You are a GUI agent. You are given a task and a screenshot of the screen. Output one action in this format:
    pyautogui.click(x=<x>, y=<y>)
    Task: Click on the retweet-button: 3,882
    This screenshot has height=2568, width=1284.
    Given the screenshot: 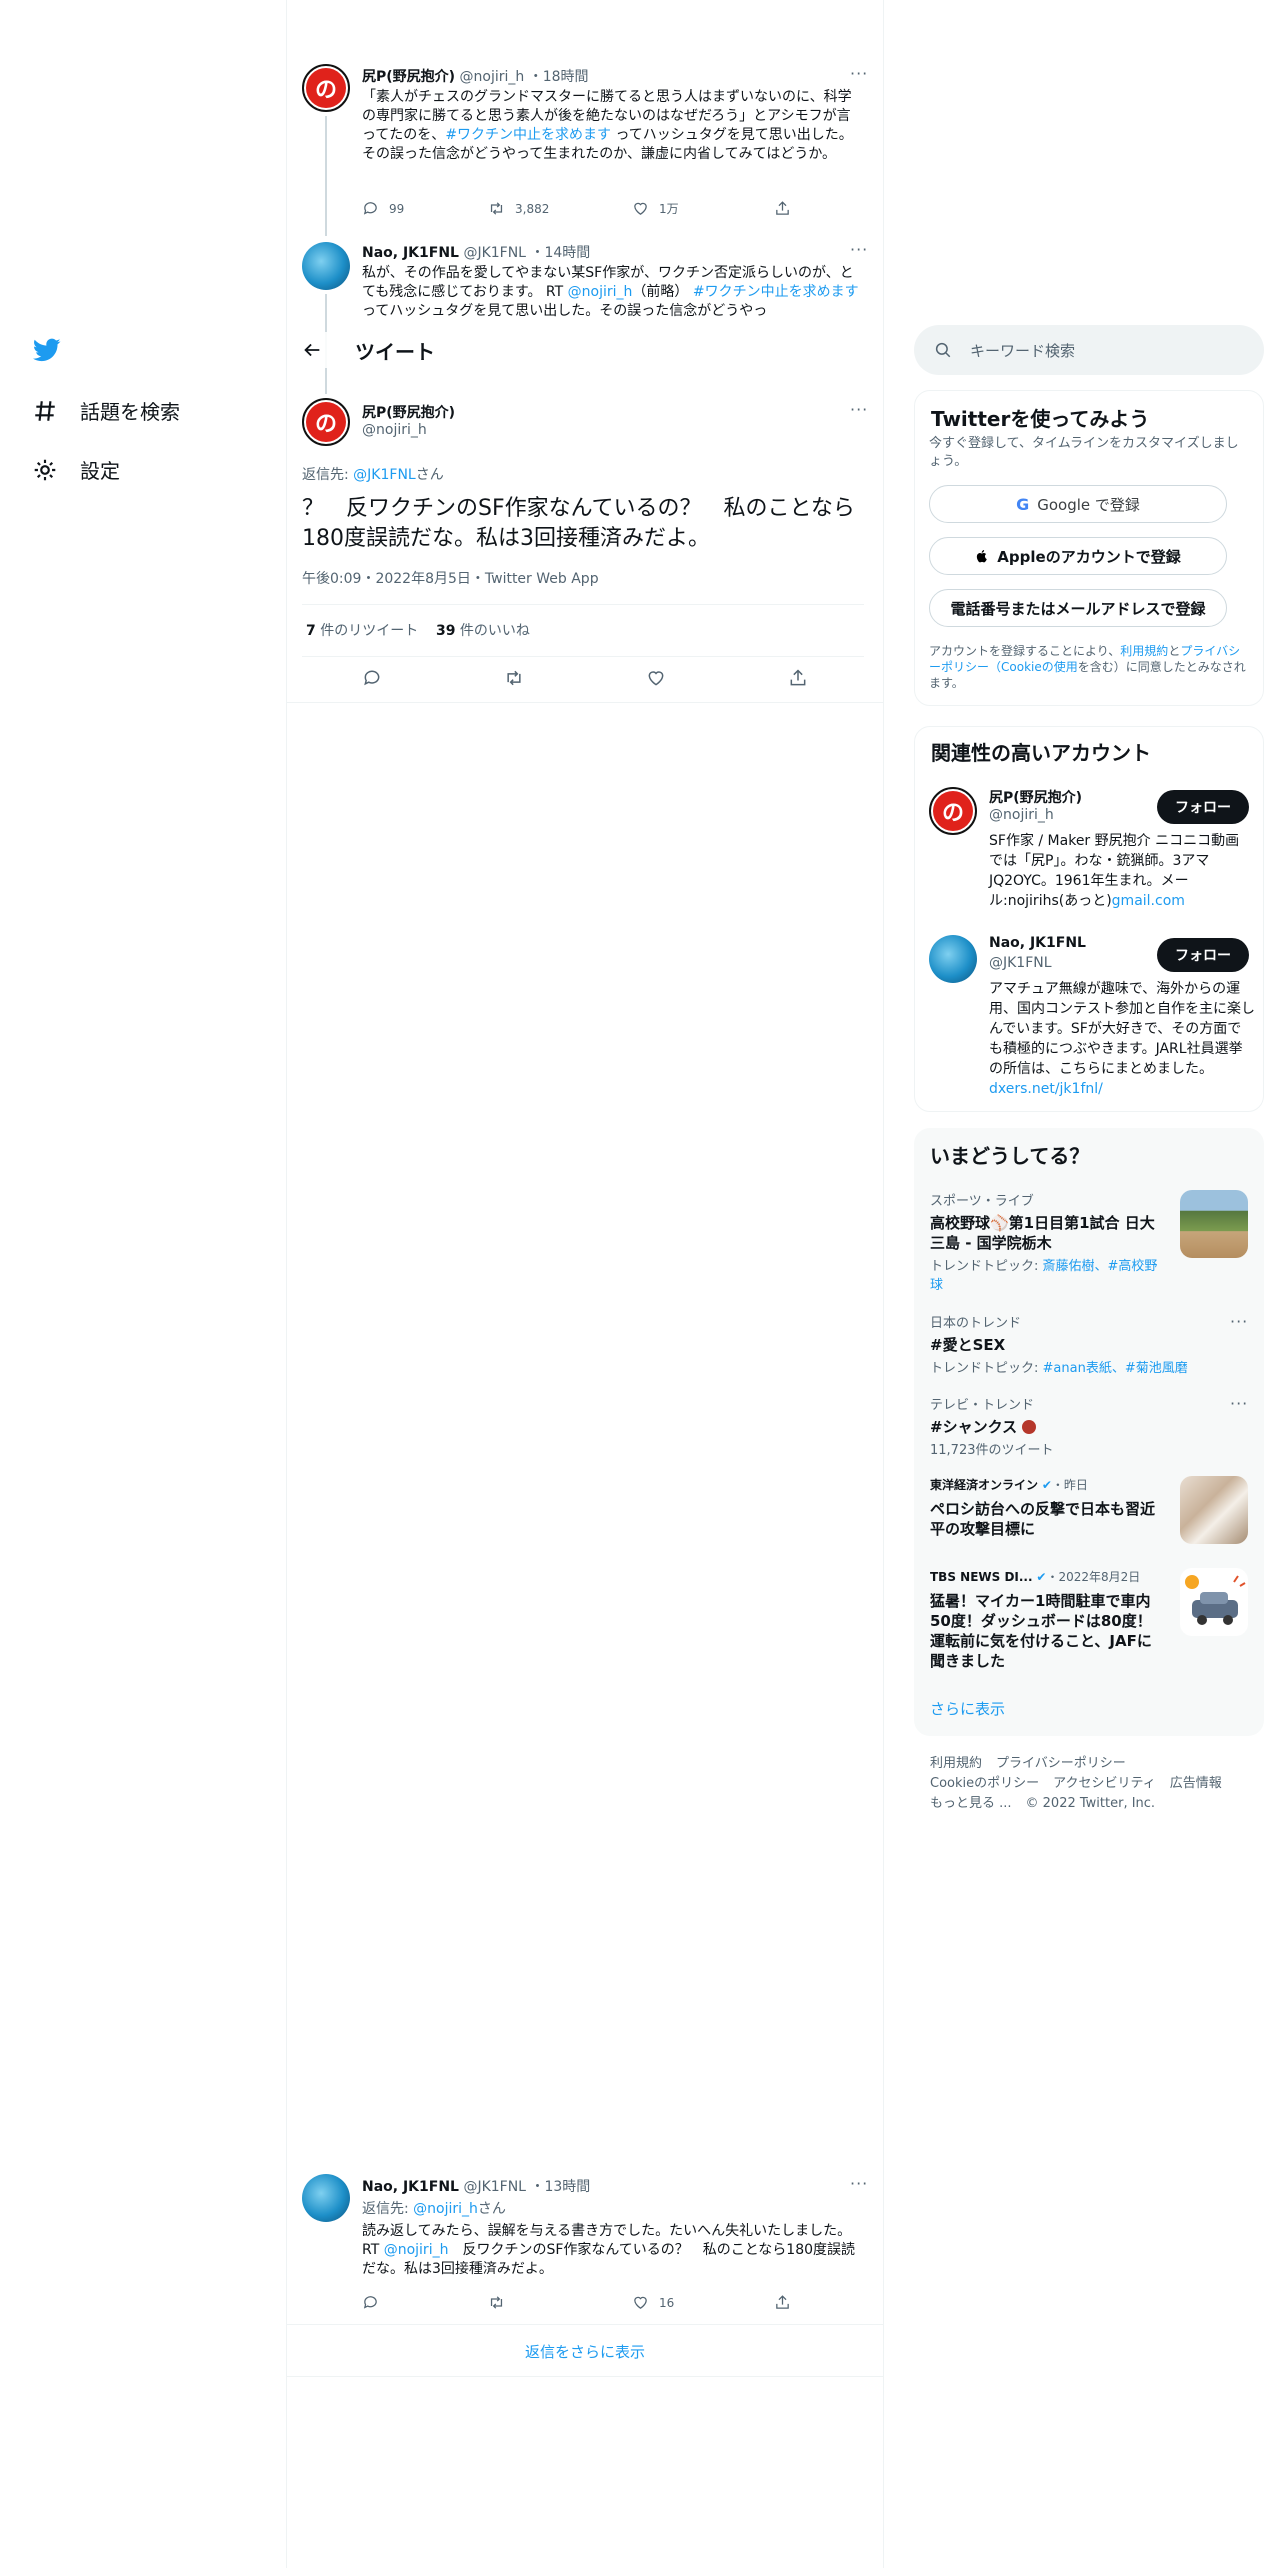 What is the action you would take?
    pyautogui.click(x=560, y=208)
    